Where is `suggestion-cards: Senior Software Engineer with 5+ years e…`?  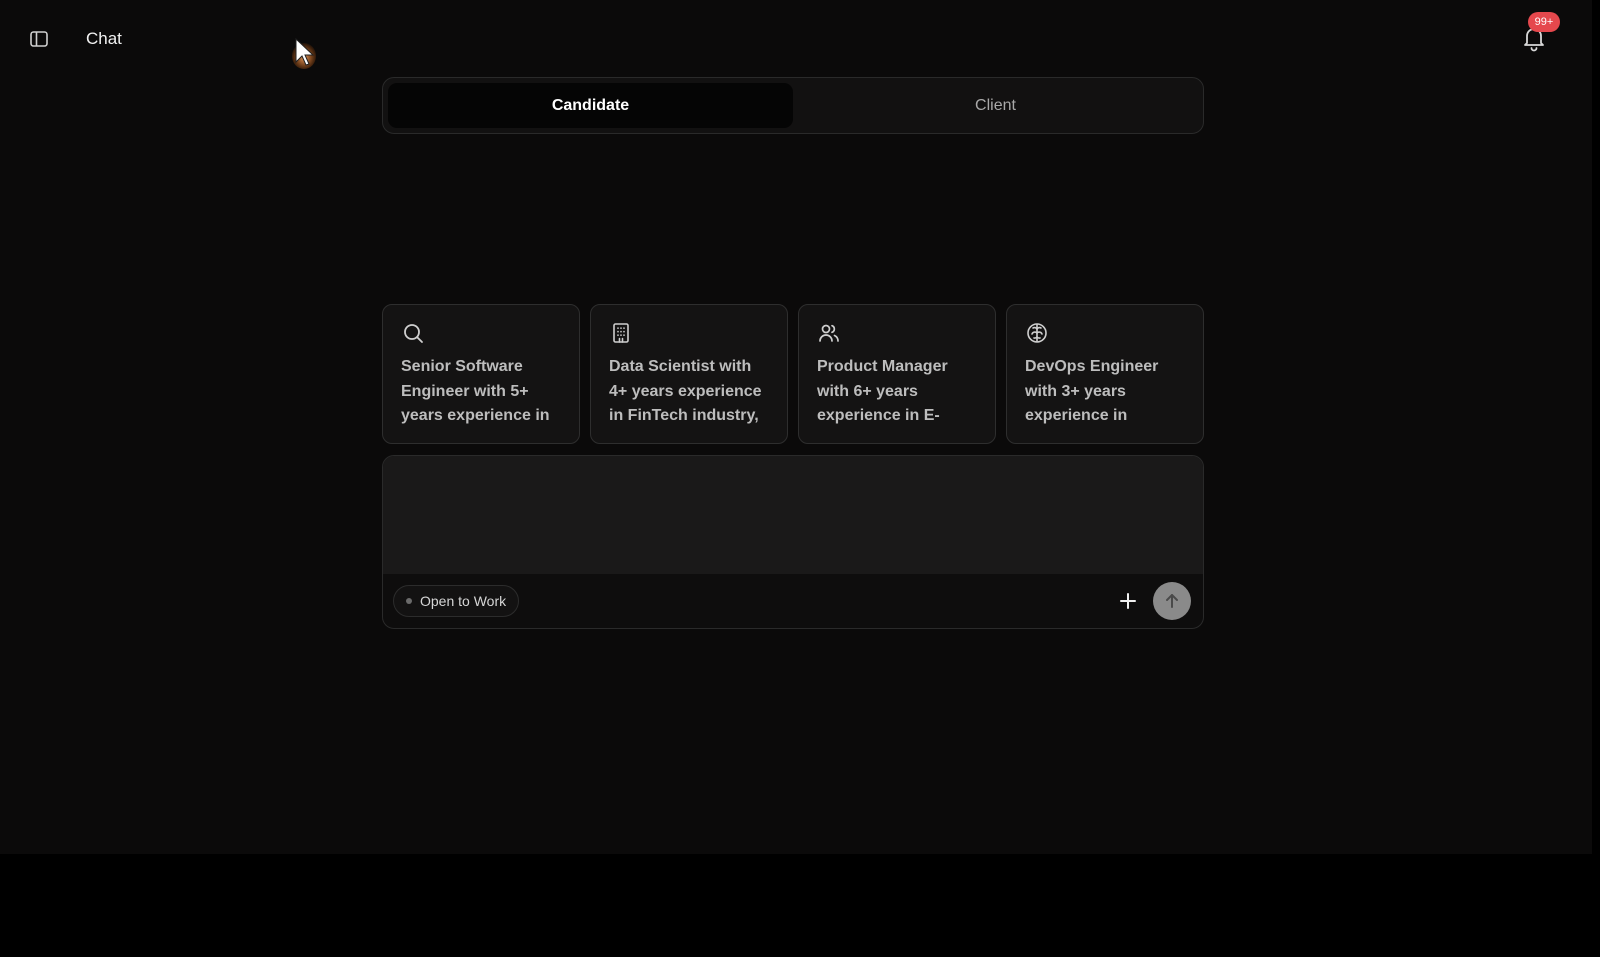 suggestion-cards: Senior Software Engineer with 5+ years e… is located at coordinates (793, 374).